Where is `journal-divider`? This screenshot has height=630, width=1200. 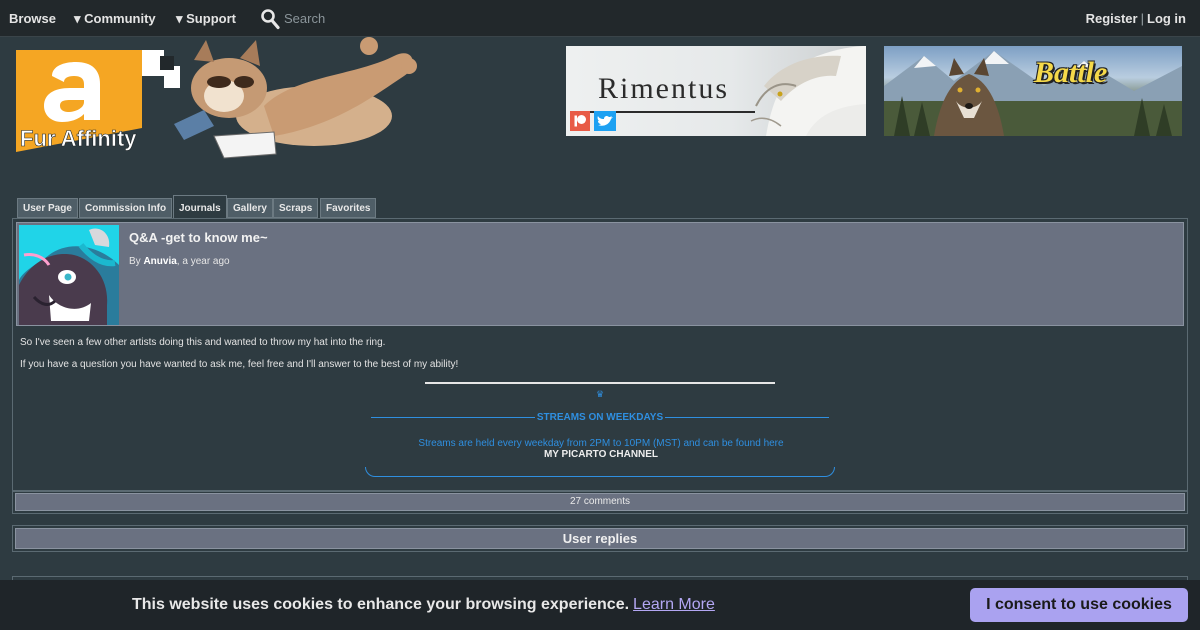 journal-divider is located at coordinates (600, 383).